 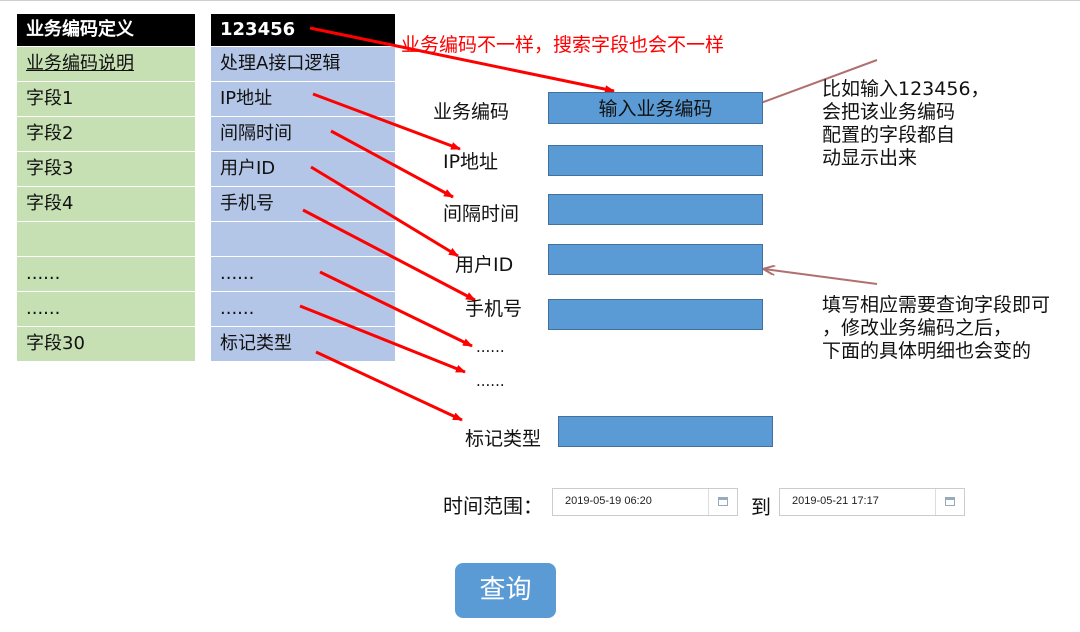 What do you see at coordinates (835, 501) in the screenshot?
I see `end-time-value: 2019-05-21 17:17` at bounding box center [835, 501].